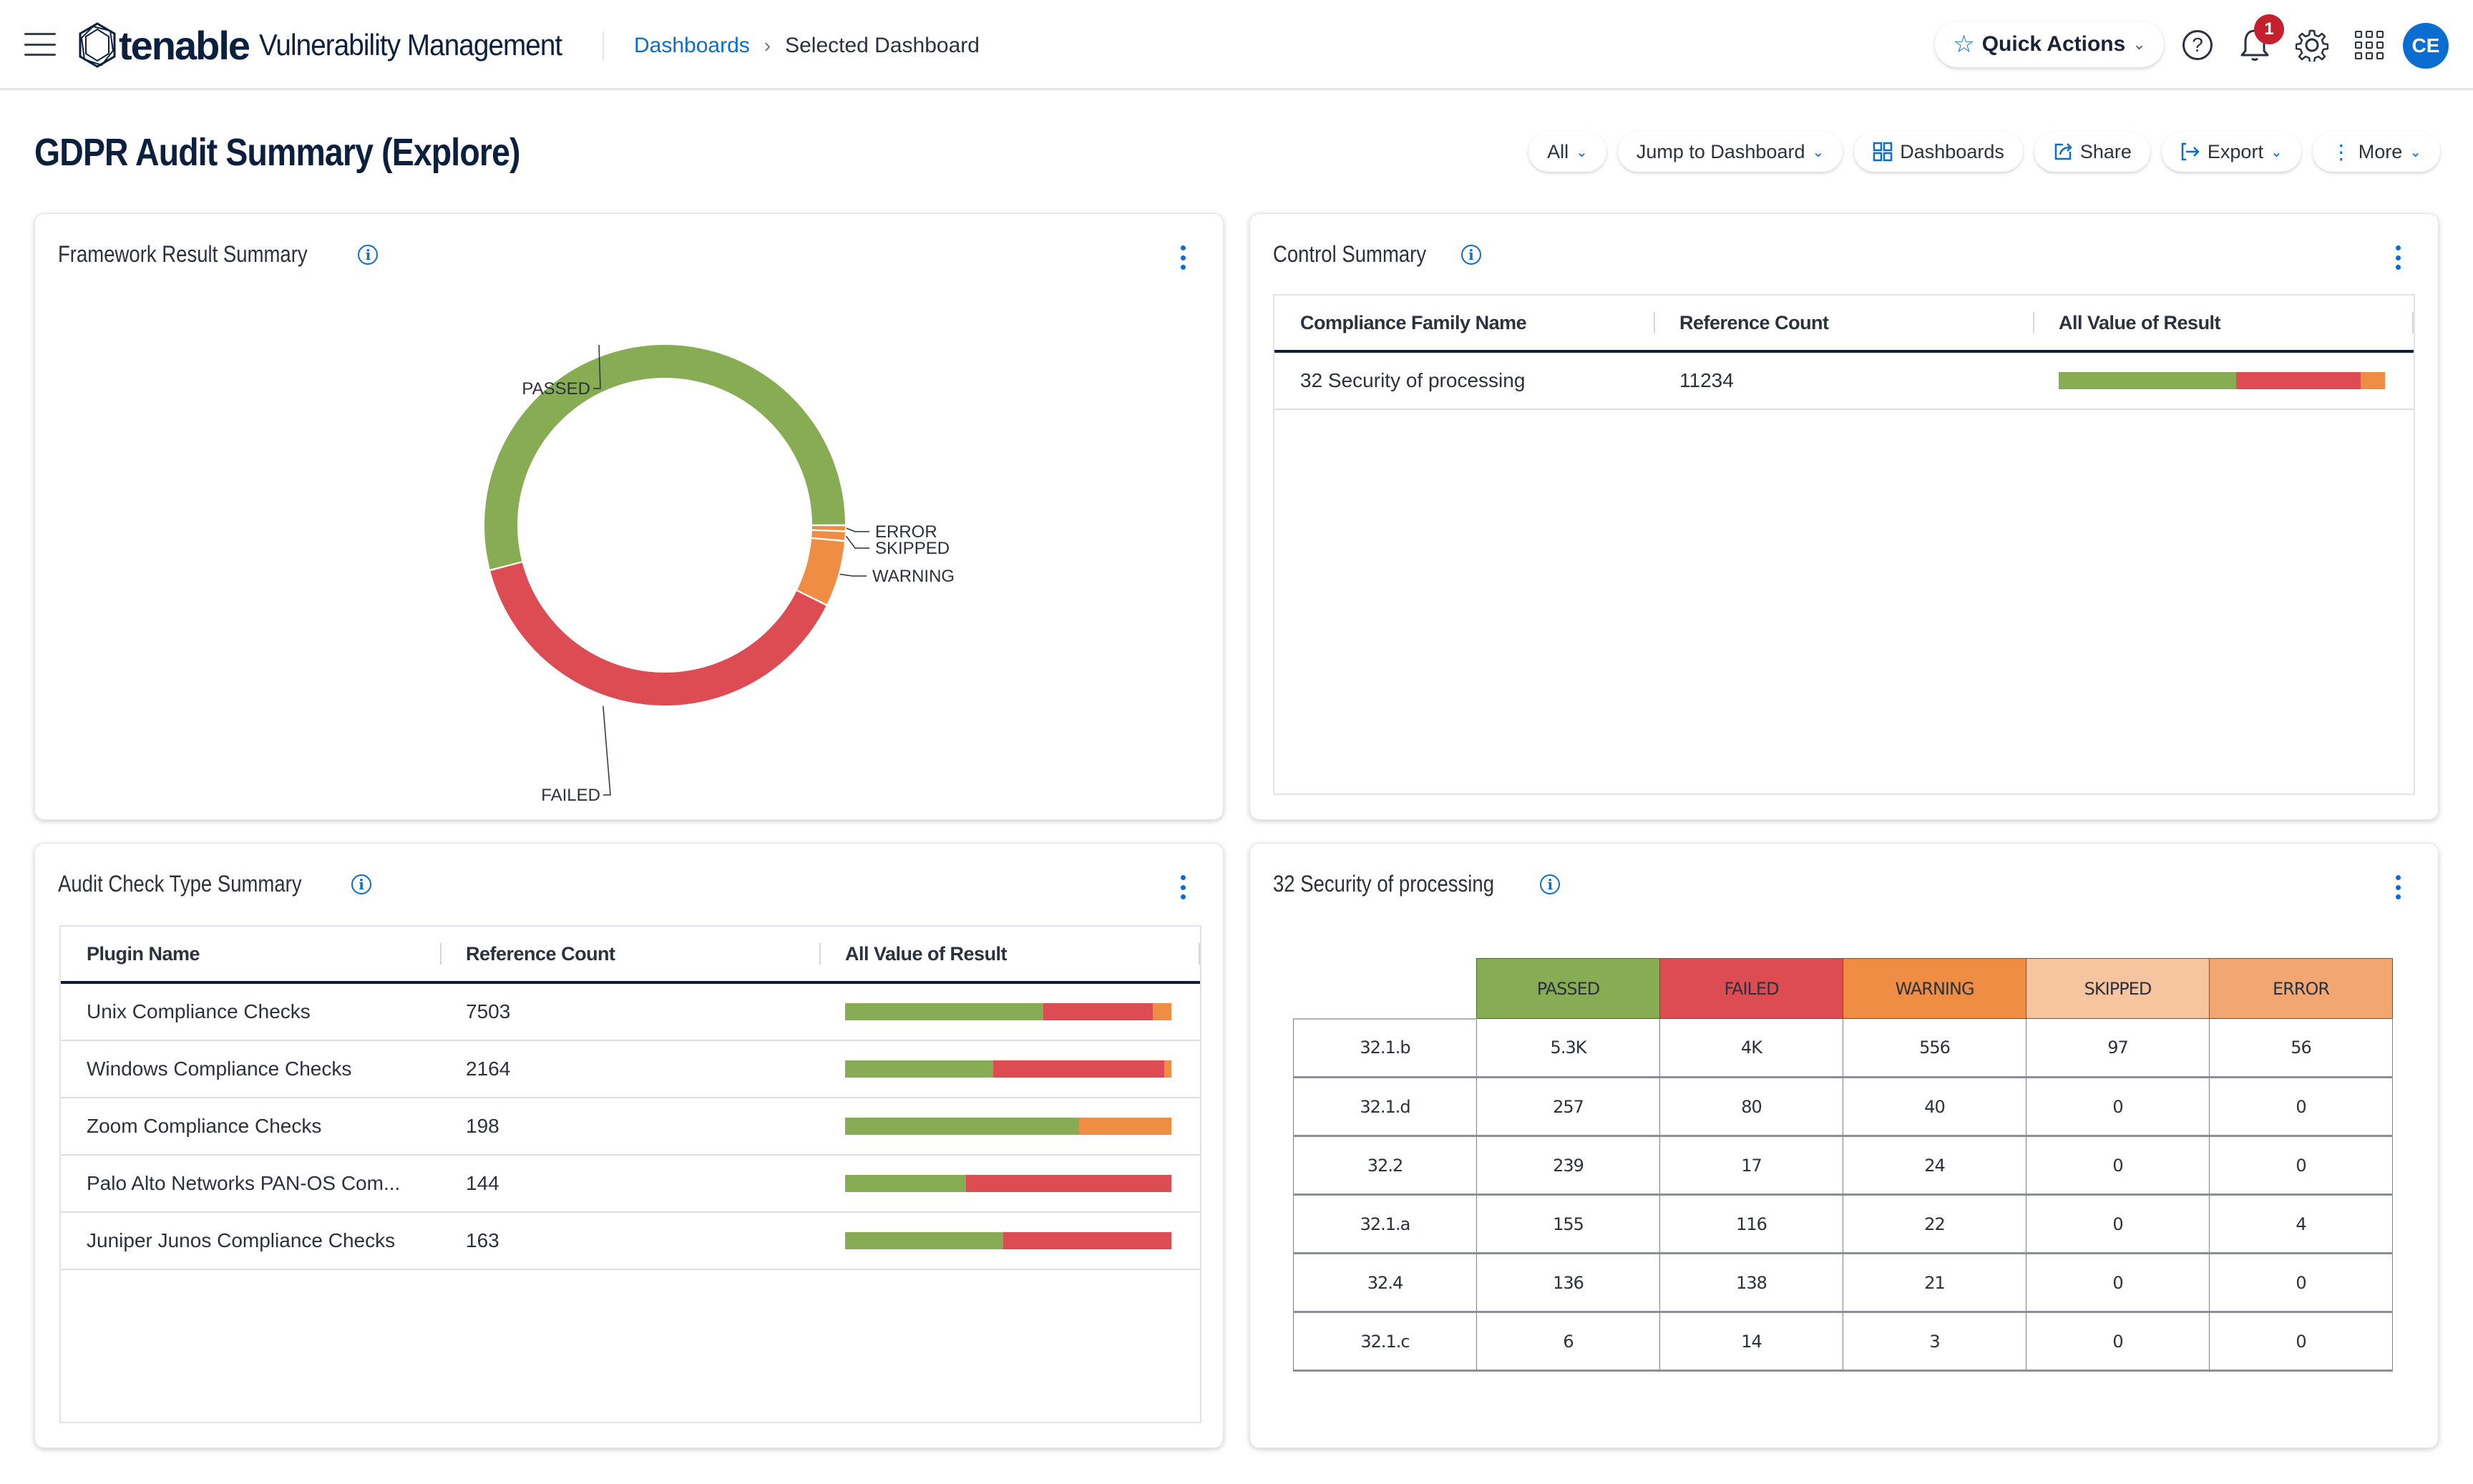  What do you see at coordinates (1567, 152) in the screenshot?
I see `filter-all-dropdown: All ⌄` at bounding box center [1567, 152].